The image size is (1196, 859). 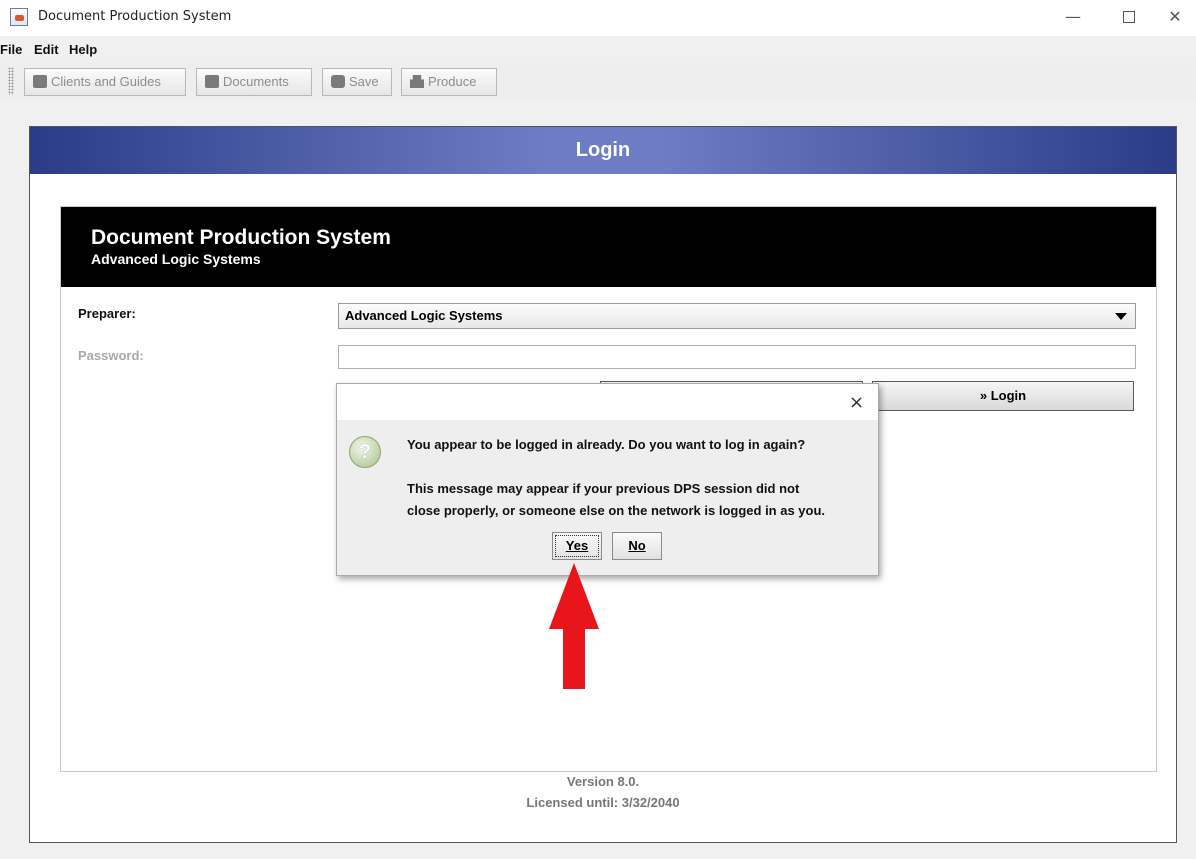 What do you see at coordinates (452, 81) in the screenshot?
I see `produce-label: Produce` at bounding box center [452, 81].